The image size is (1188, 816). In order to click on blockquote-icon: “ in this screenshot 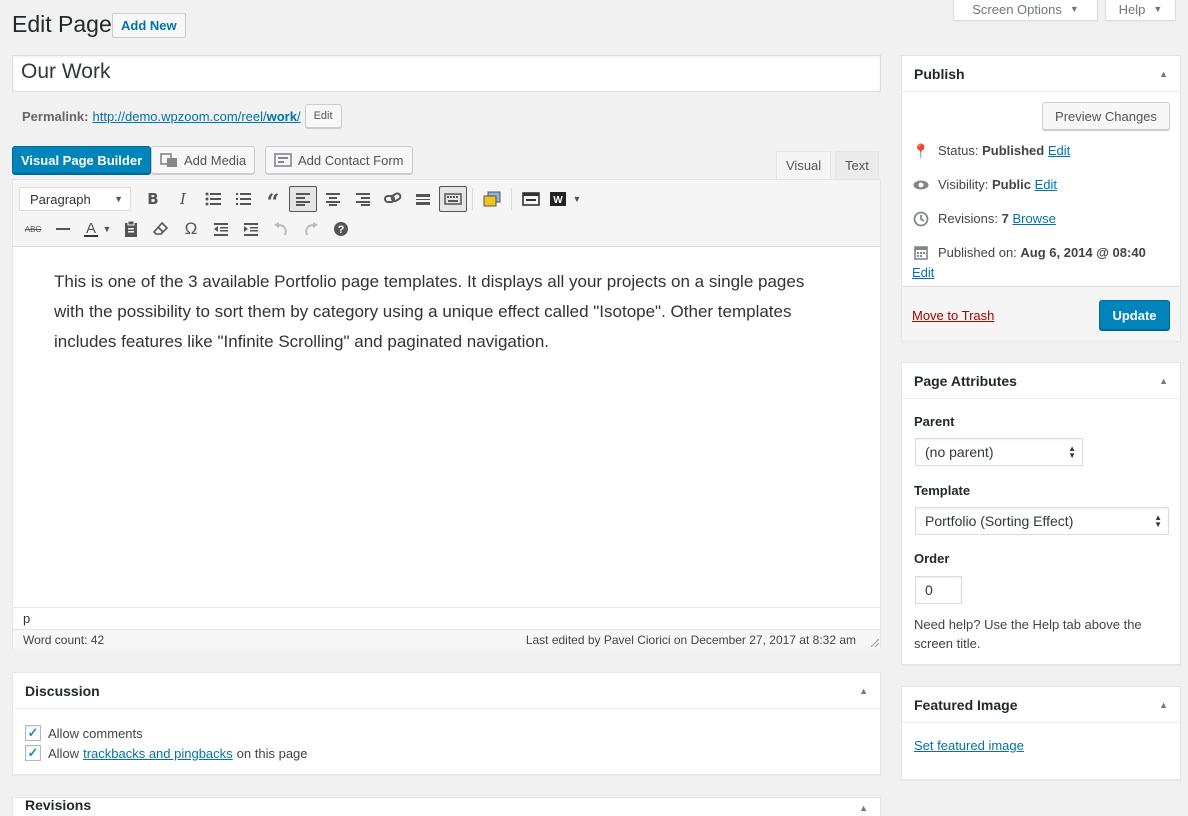, I will do `click(273, 200)`.